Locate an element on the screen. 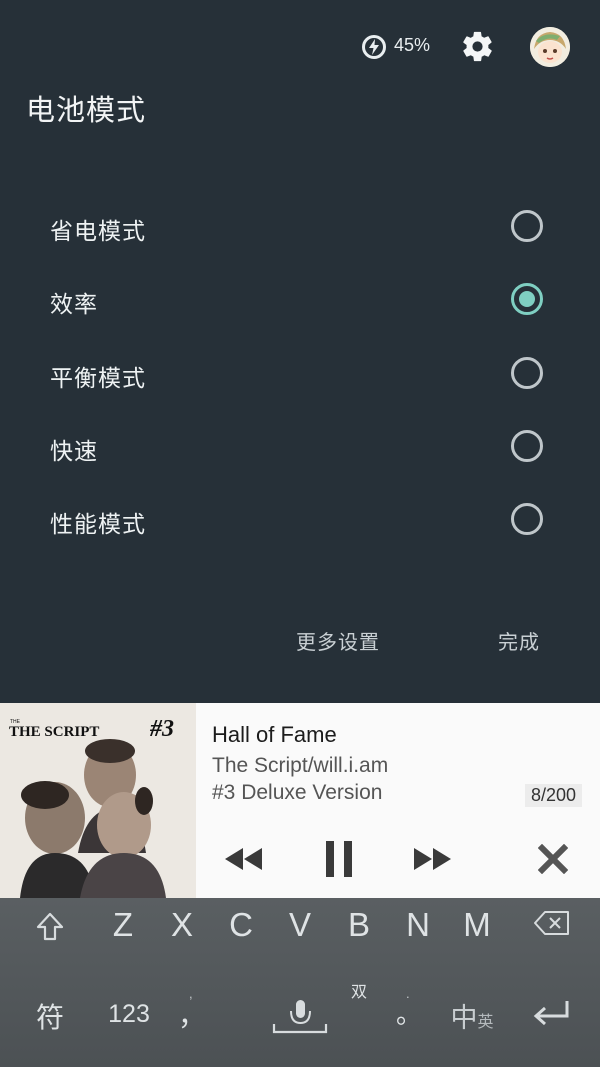 Image resolution: width=600 pixels, height=1067 pixels. option-label: 性能模式 is located at coordinates (98, 525).